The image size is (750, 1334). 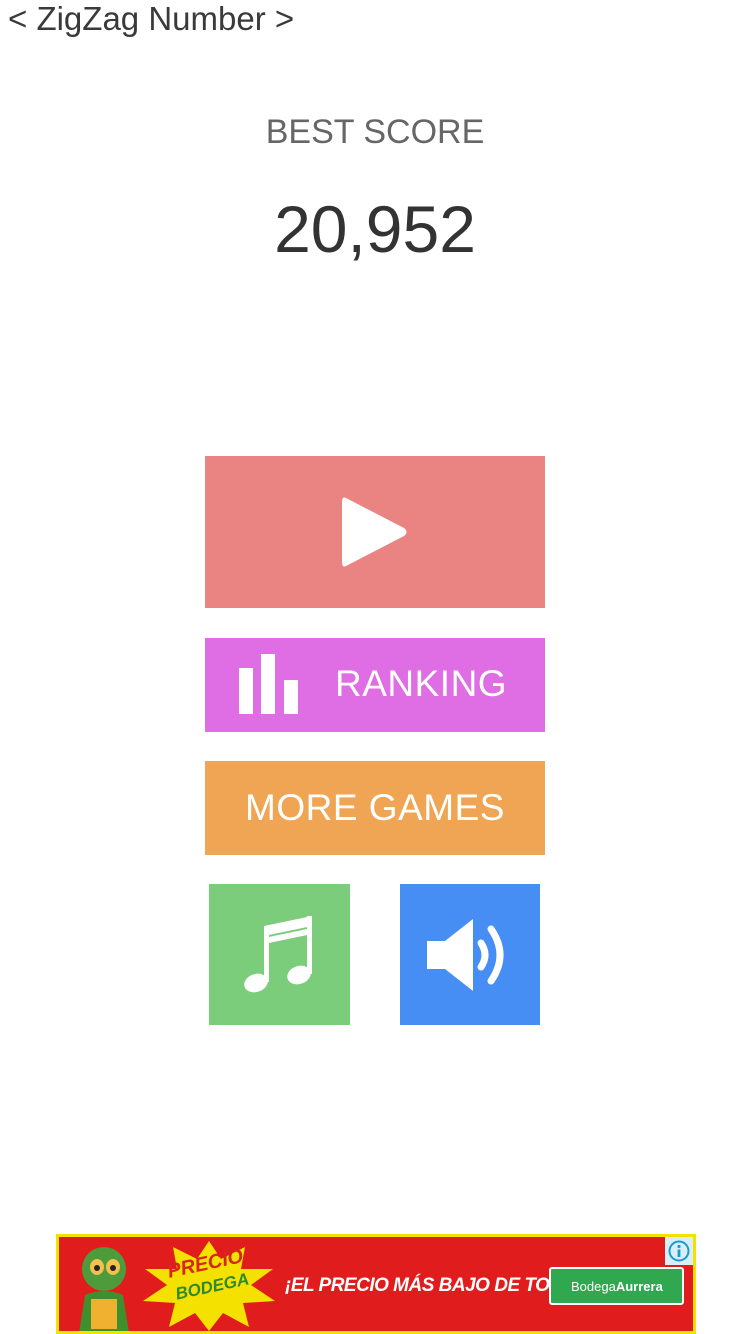 I want to click on info-icon, so click(x=679, y=1251).